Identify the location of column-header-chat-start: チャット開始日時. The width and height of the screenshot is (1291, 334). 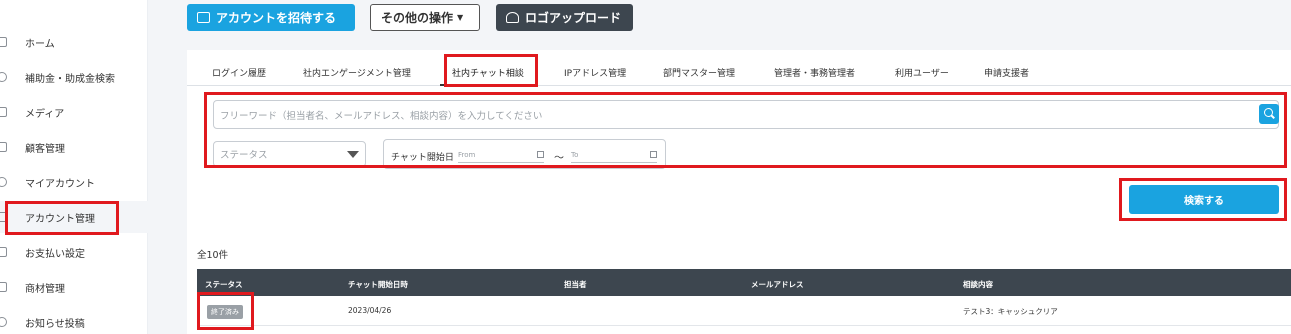
(378, 284).